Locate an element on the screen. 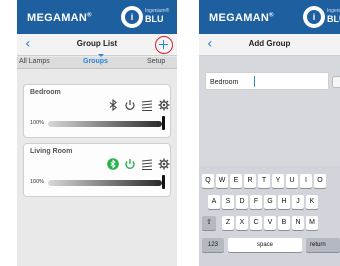 Image resolution: width=340 pixels, height=266 pixels. key-c: C is located at coordinates (256, 223).